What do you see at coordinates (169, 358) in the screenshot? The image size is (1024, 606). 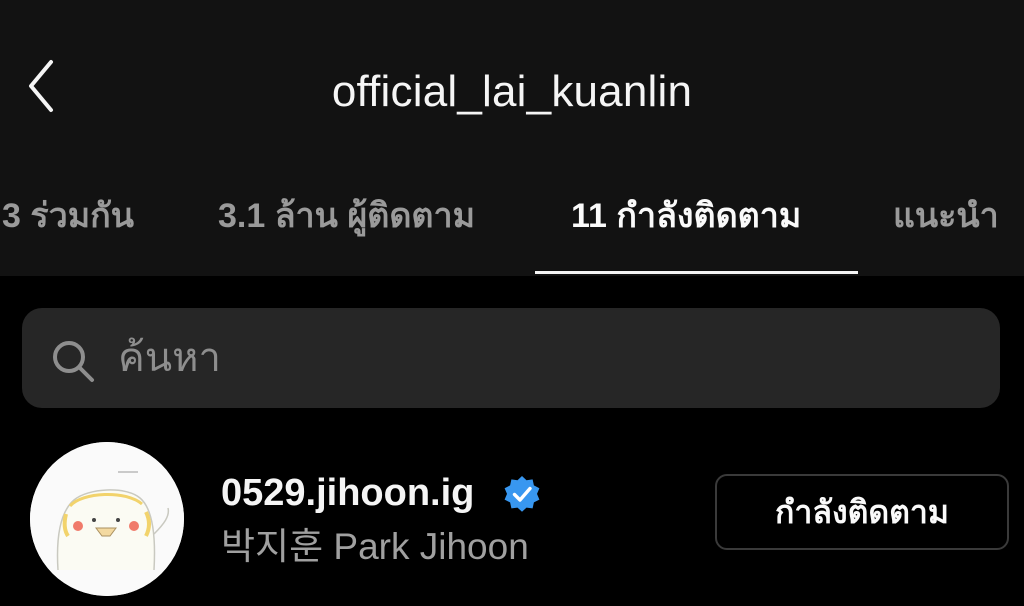 I see `search-placeholder: ค้นหา` at bounding box center [169, 358].